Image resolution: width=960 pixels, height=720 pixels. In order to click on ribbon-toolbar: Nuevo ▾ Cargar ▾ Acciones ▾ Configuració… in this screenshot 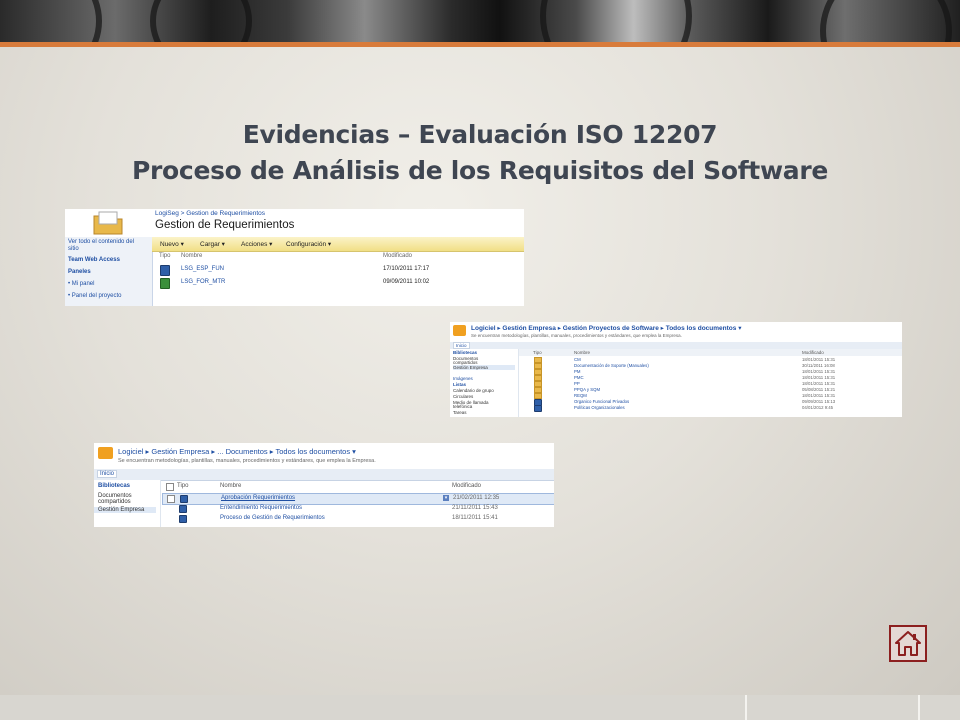, I will do `click(338, 244)`.